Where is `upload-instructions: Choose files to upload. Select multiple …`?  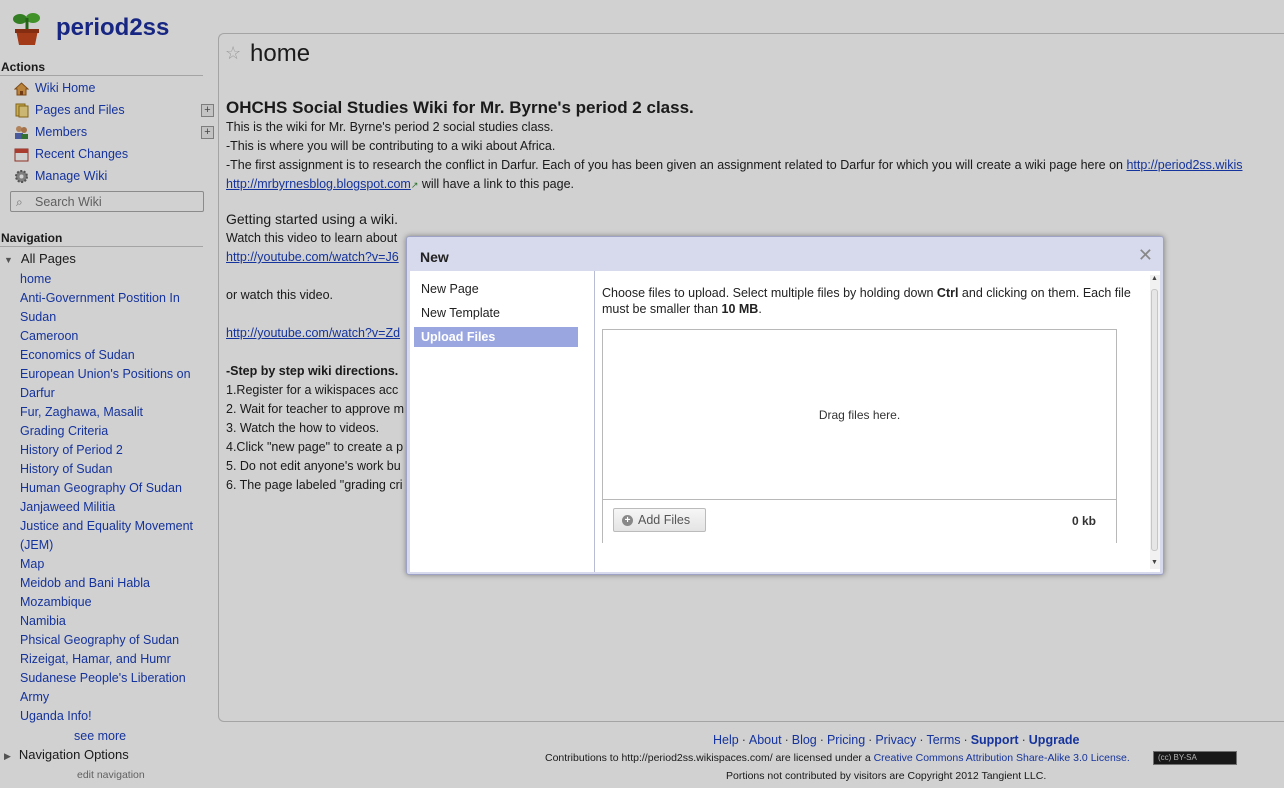
upload-instructions: Choose files to upload. Select multiple … is located at coordinates (866, 301).